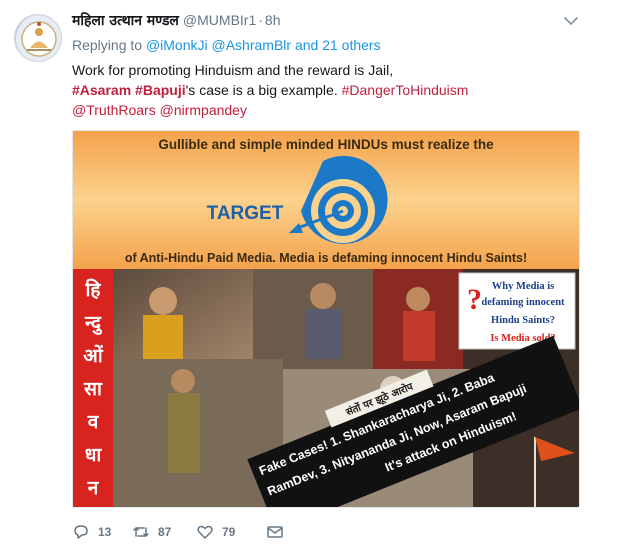 The height and width of the screenshot is (547, 620). I want to click on author-name: महिला उत्थान मण्डल, so click(125, 20).